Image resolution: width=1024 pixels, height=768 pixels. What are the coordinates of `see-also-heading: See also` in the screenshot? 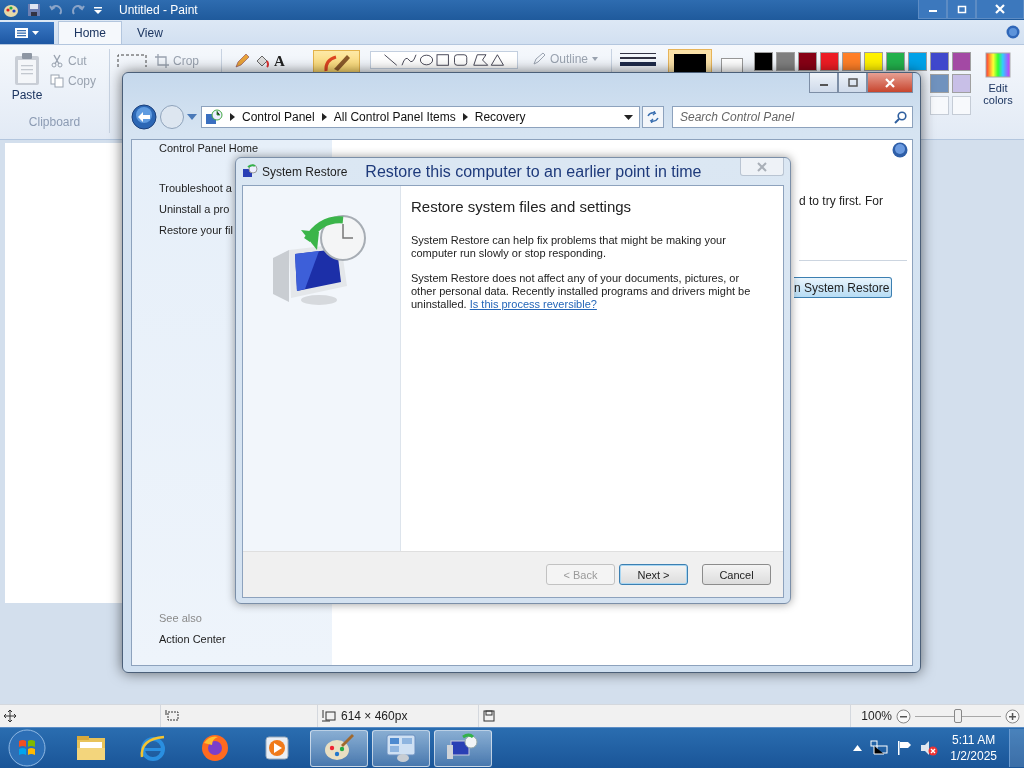 It's located at (181, 618).